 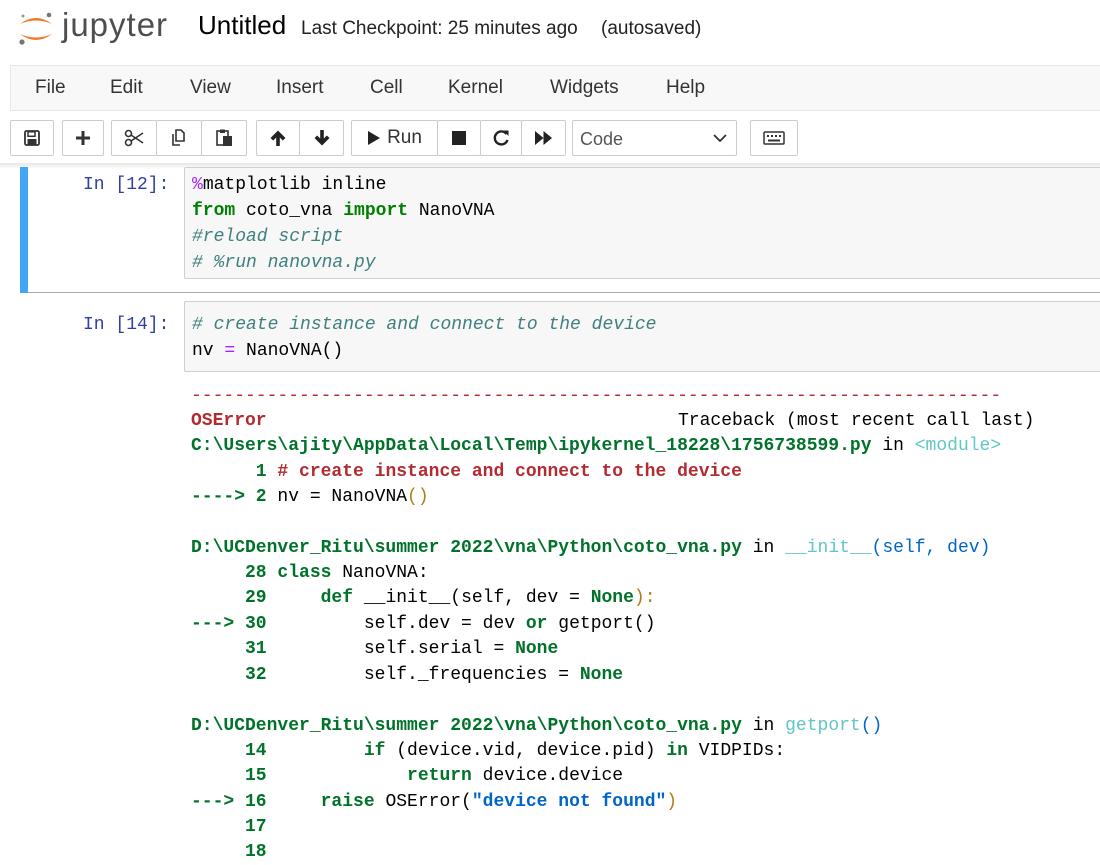 What do you see at coordinates (115, 25) in the screenshot?
I see `jupyter-logo-text: jupyter` at bounding box center [115, 25].